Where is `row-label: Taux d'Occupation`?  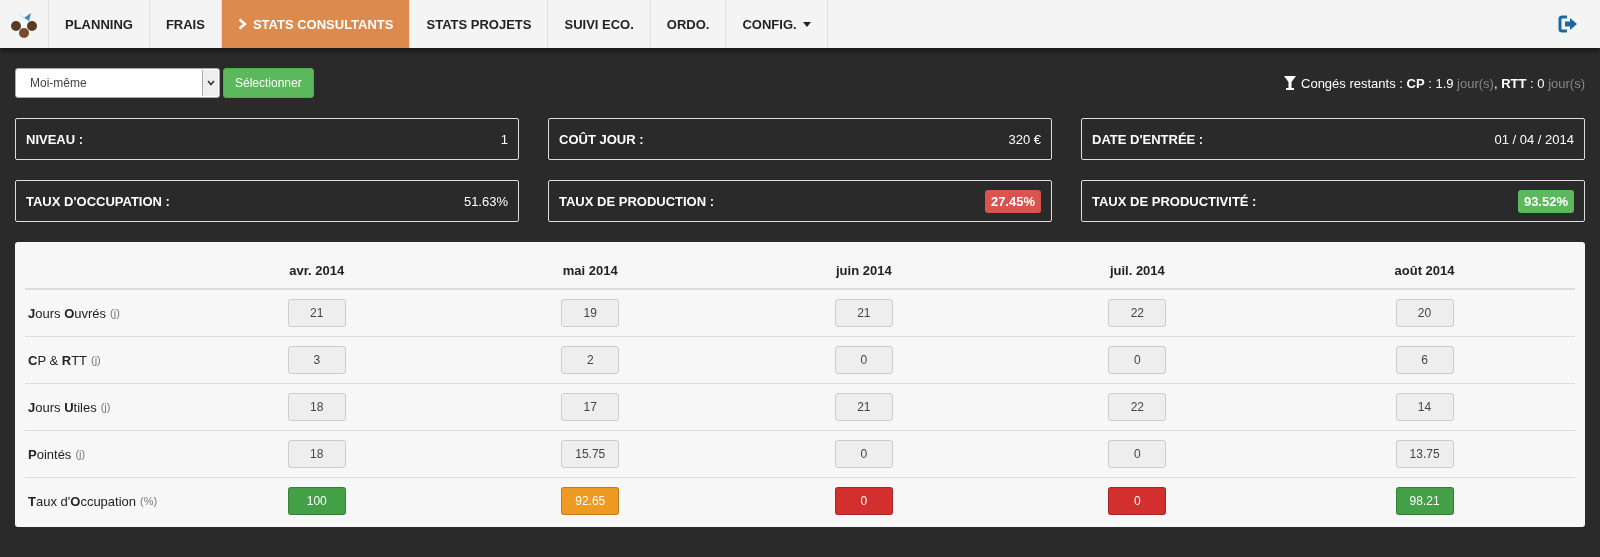
row-label: Taux d'Occupation is located at coordinates (82, 501).